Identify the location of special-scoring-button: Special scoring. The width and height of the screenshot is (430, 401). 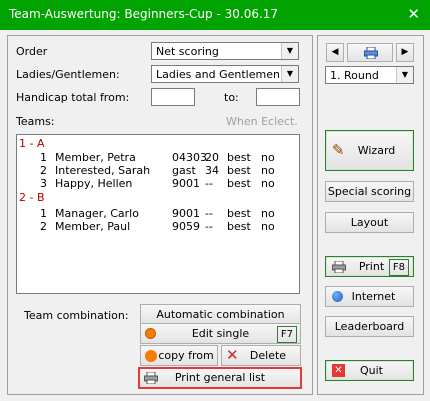
(369, 191).